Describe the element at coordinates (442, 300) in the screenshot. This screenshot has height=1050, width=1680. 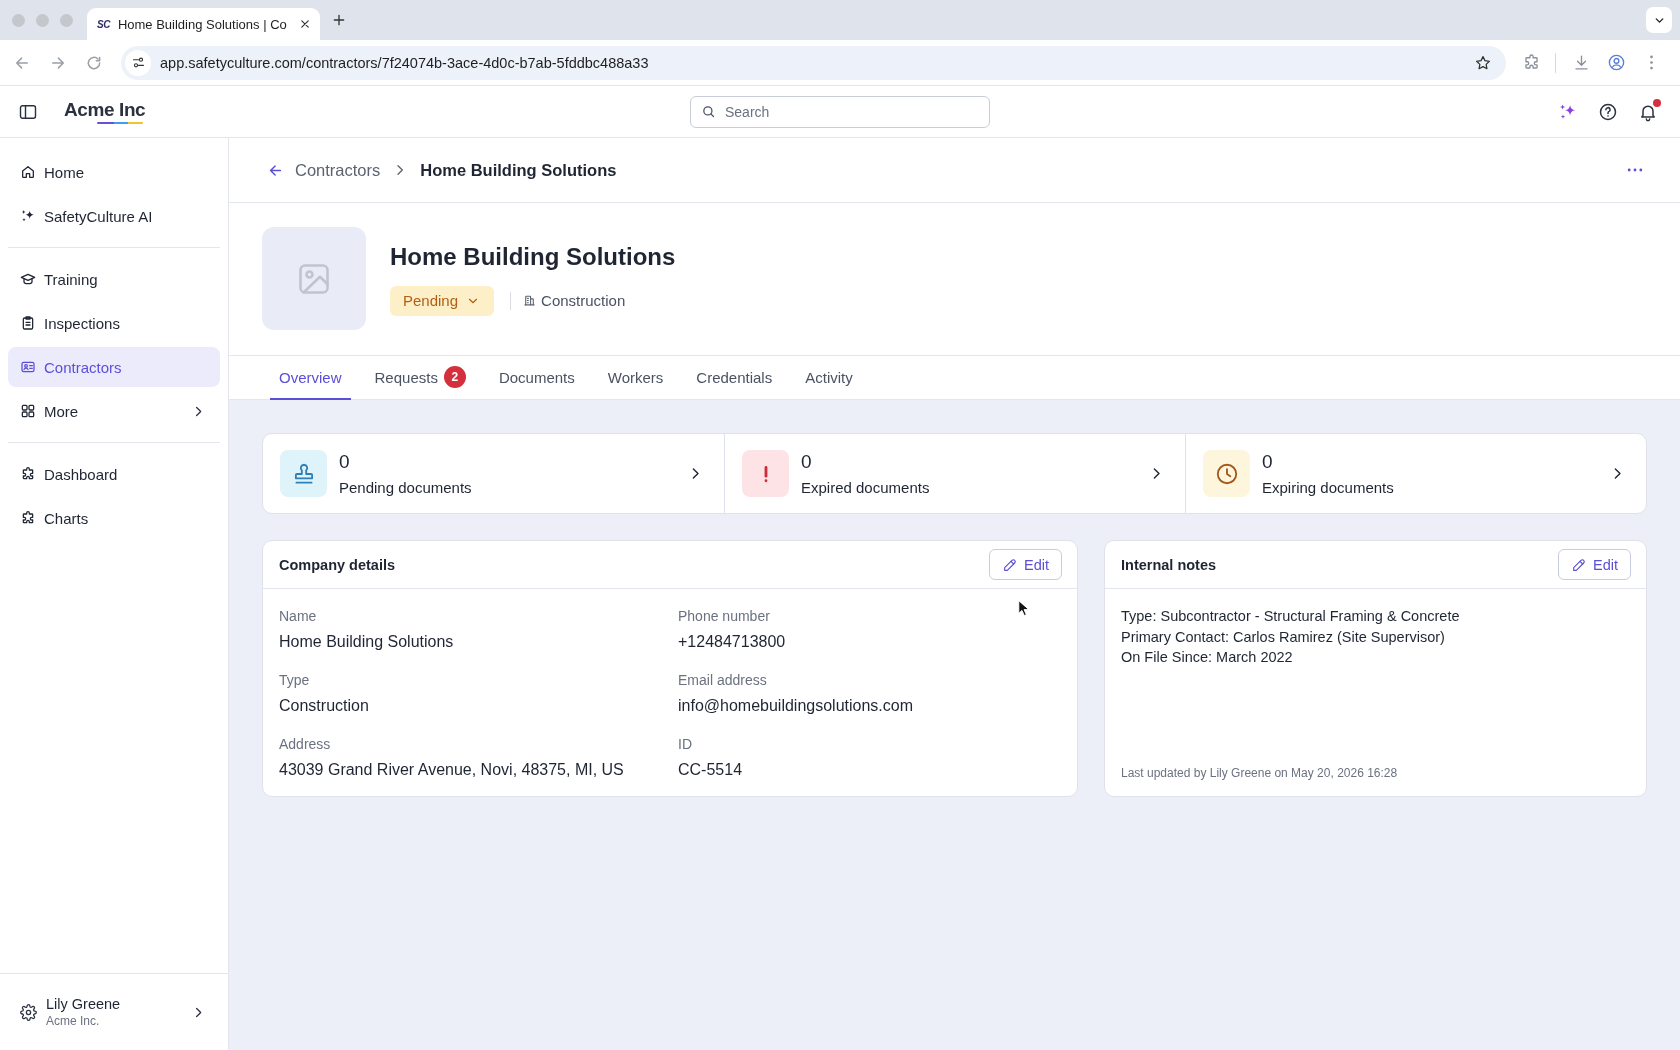
I see `status-dropdown: Pending` at that location.